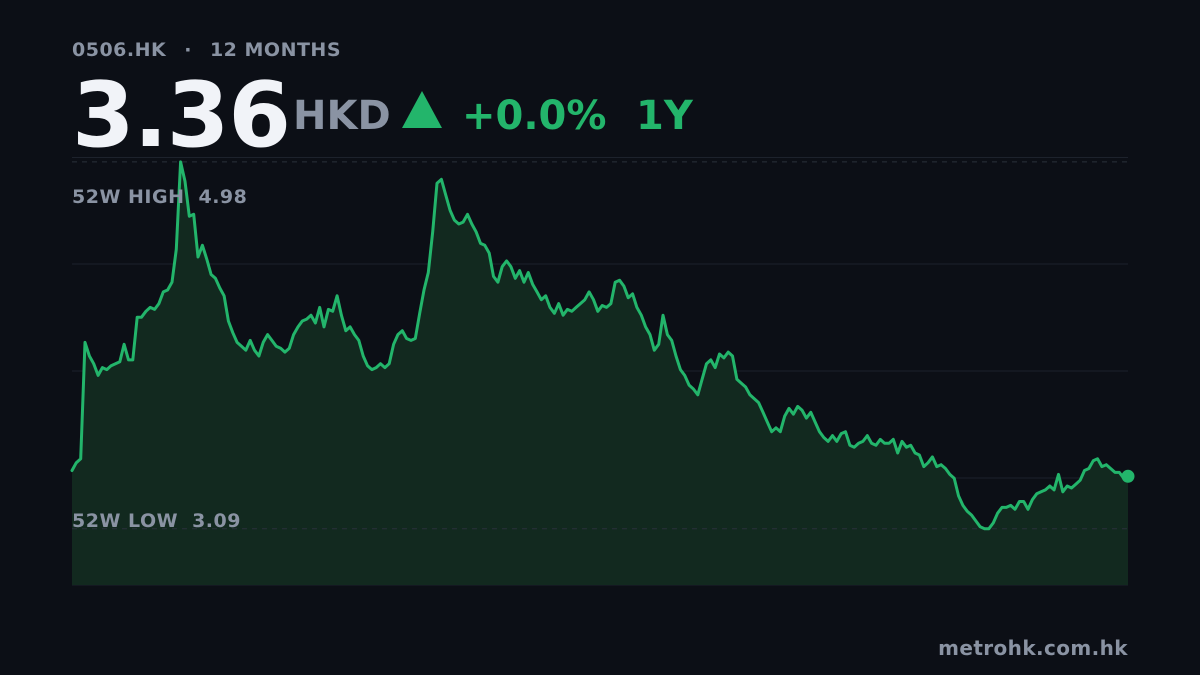 This screenshot has height=675, width=1200. What do you see at coordinates (125, 521) in the screenshot?
I see `low-label-text: 52W LOW` at bounding box center [125, 521].